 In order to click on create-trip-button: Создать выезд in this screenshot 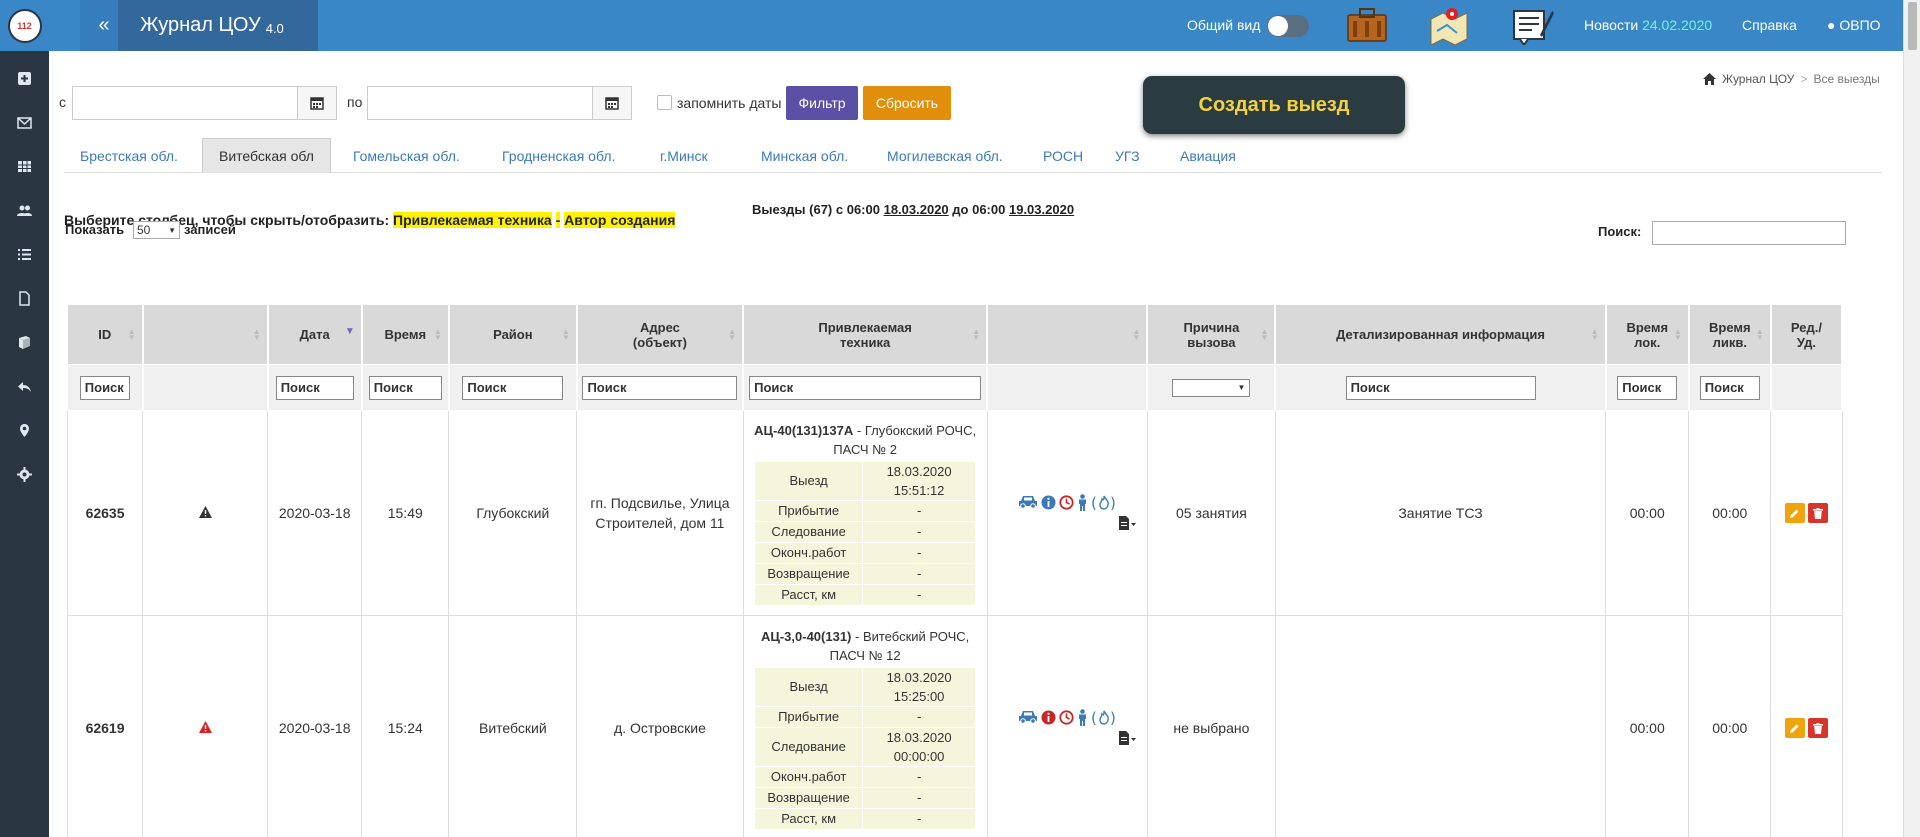, I will do `click(1274, 105)`.